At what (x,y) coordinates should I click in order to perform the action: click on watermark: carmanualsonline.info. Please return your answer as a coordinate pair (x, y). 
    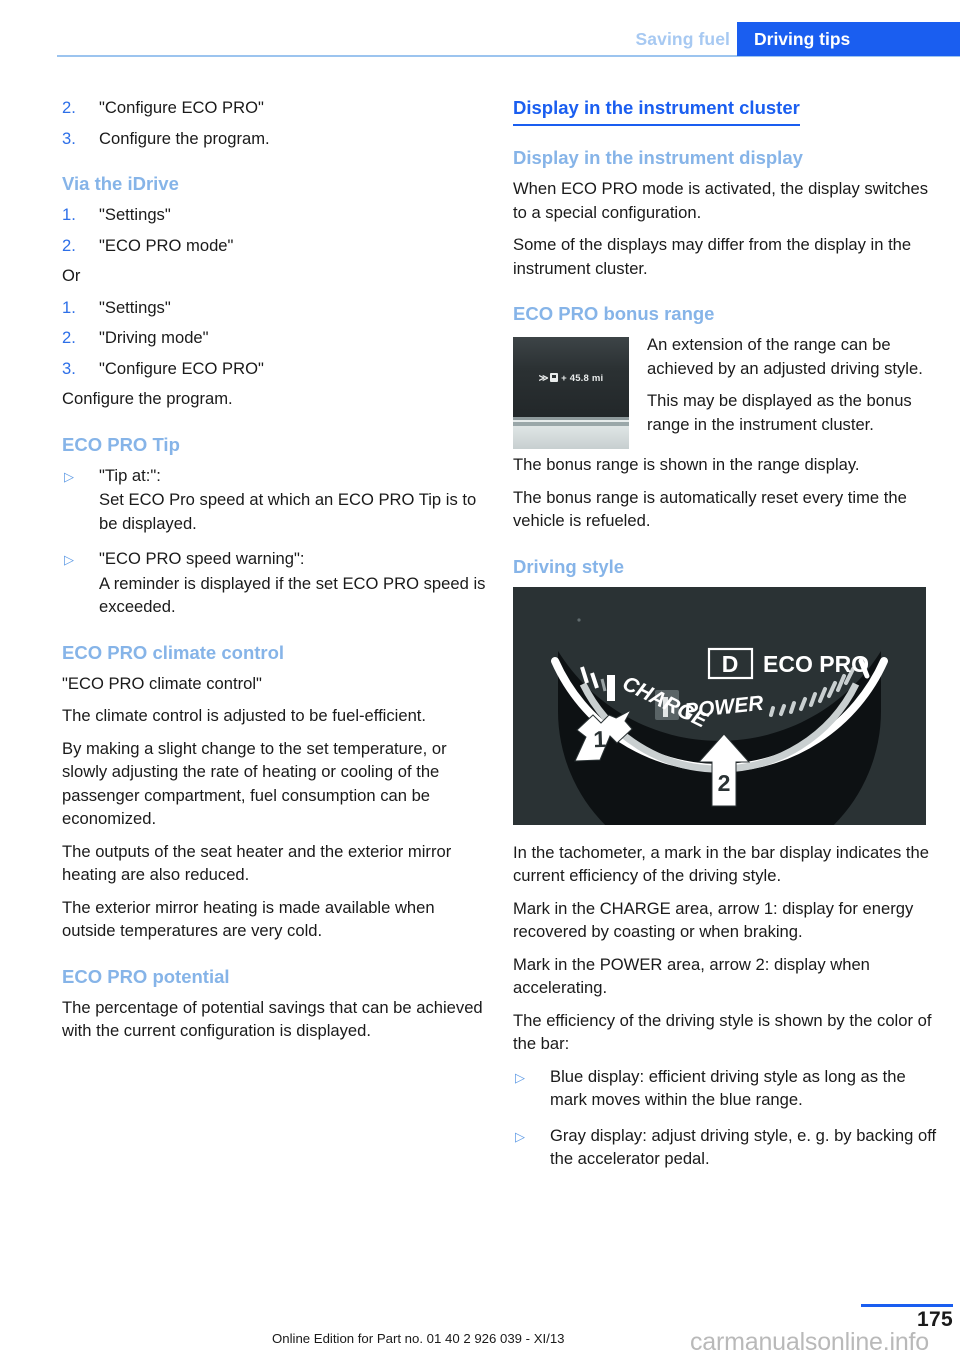
    Looking at the image, I should click on (810, 1342).